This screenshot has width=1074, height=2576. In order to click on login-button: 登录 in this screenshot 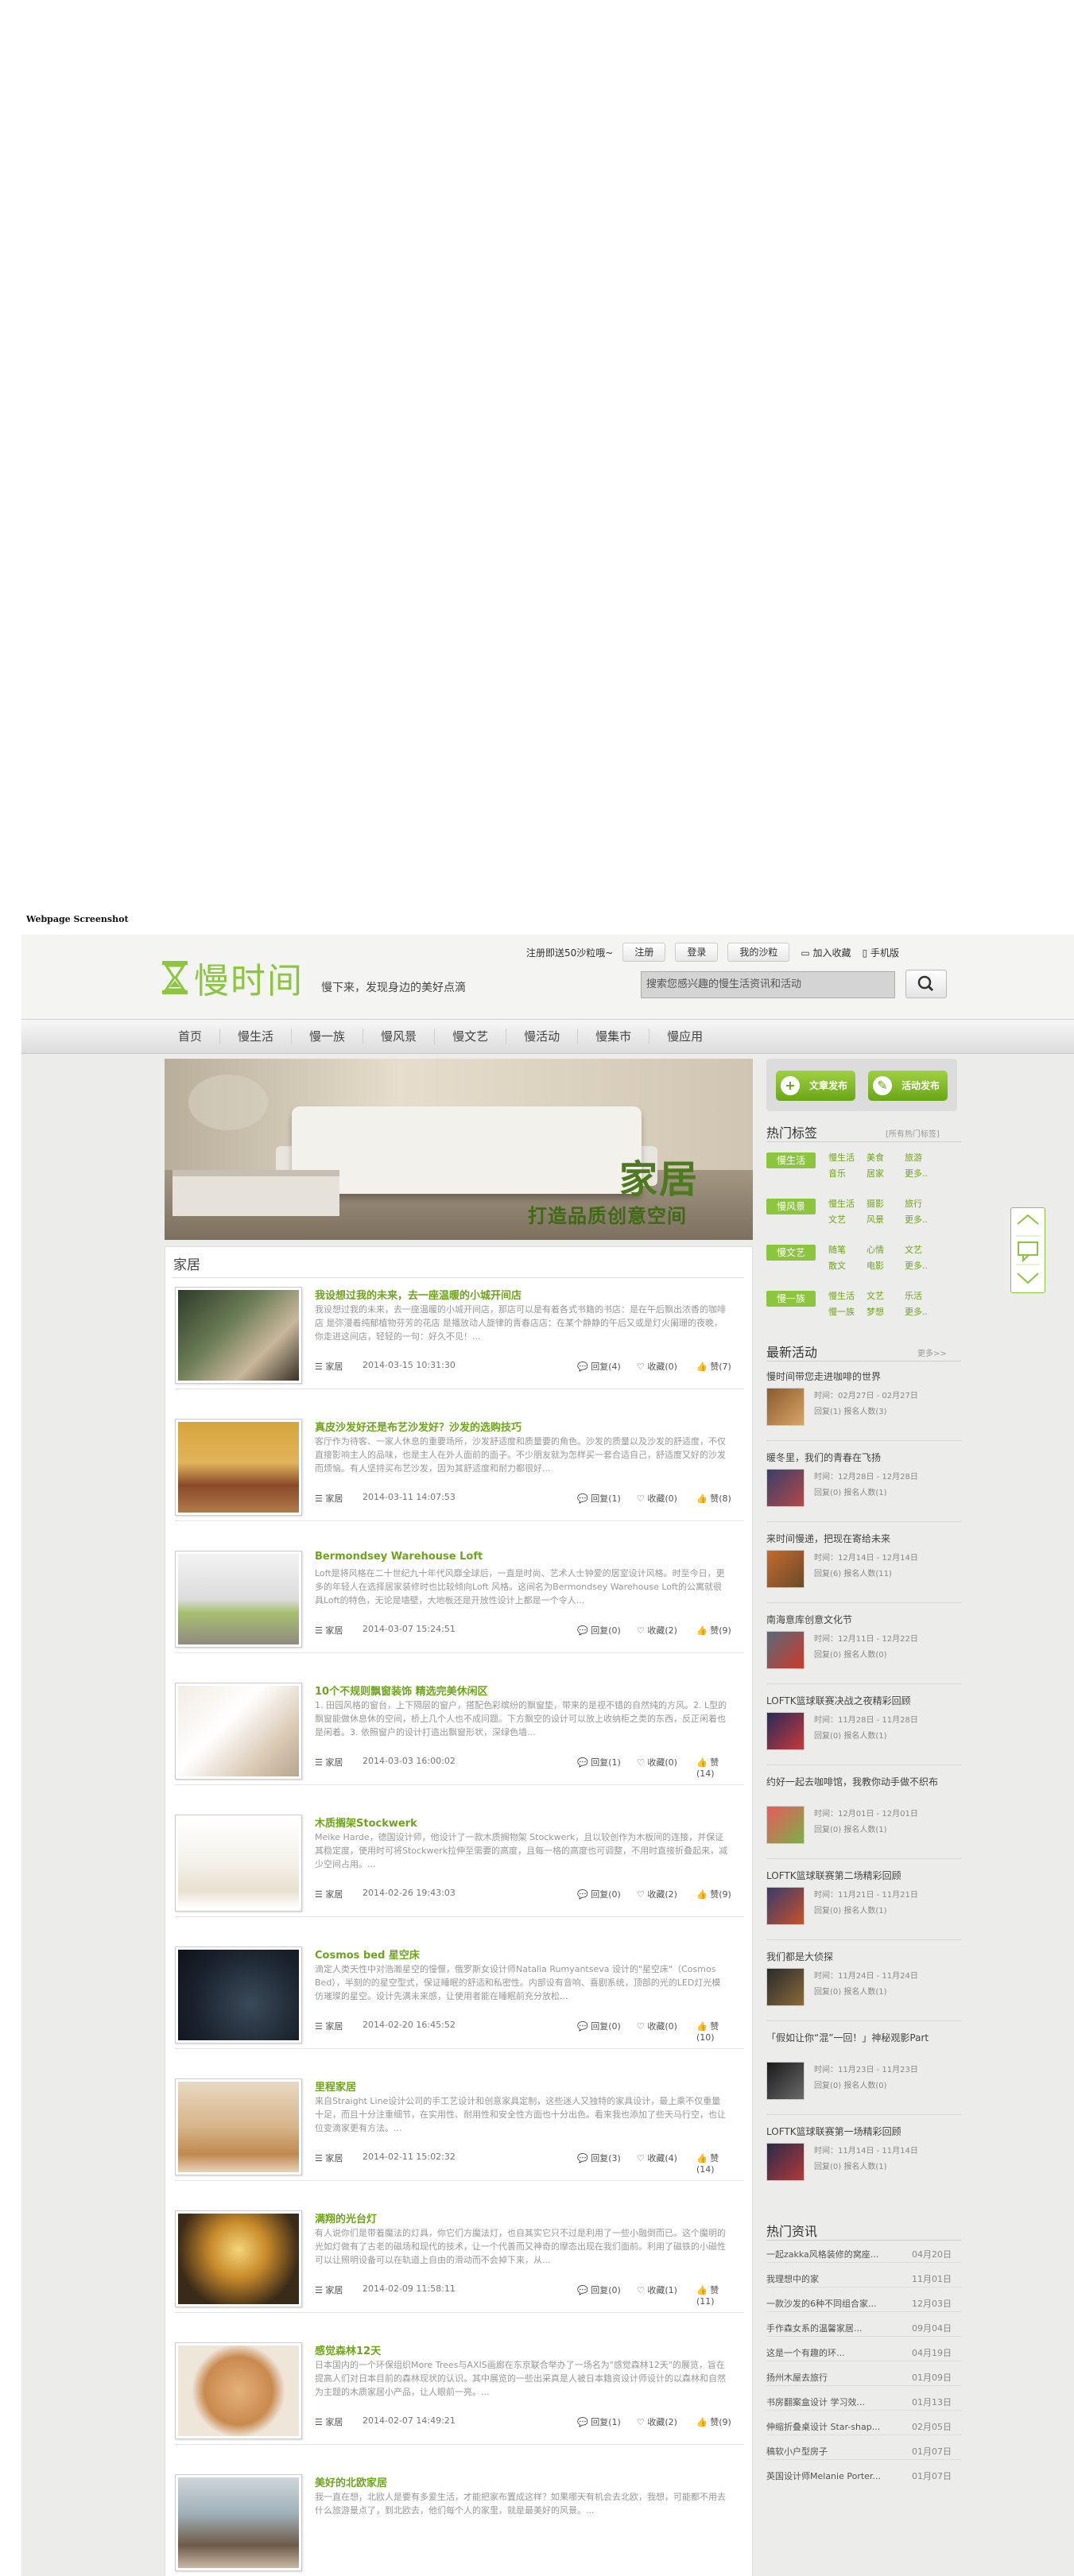, I will do `click(697, 953)`.